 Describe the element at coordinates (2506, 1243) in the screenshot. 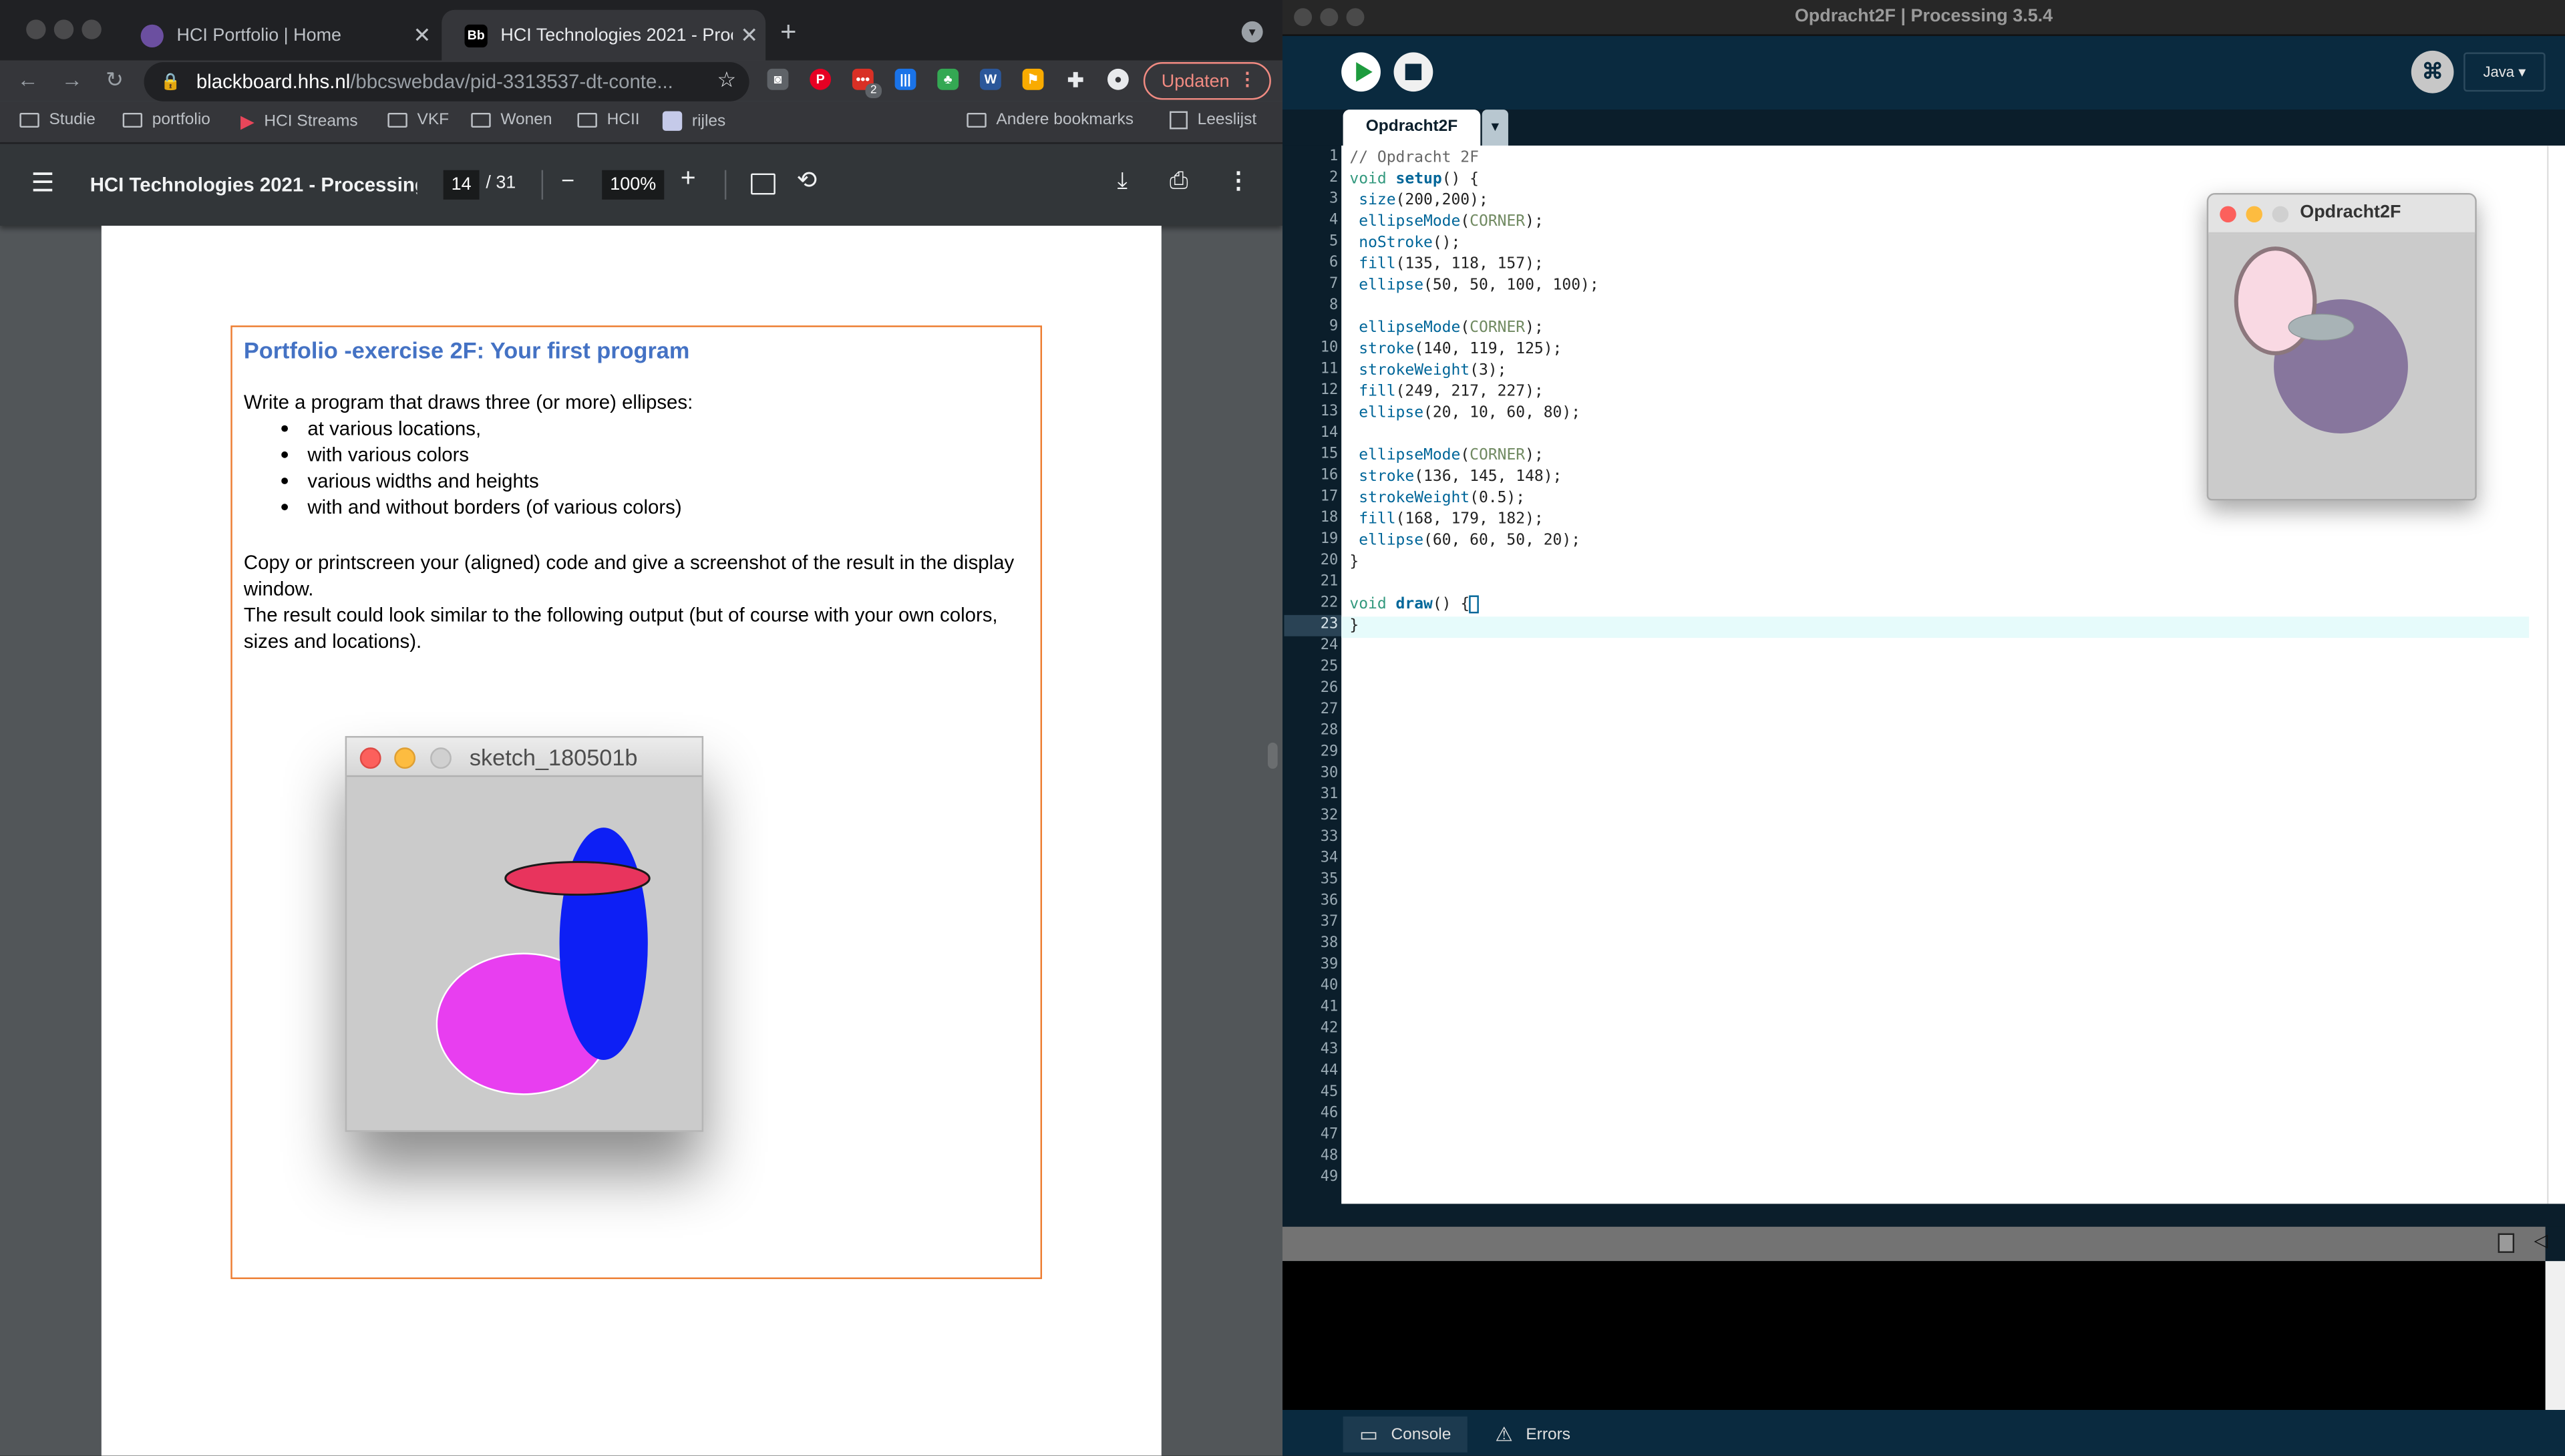

I see `copy-console-icon` at that location.